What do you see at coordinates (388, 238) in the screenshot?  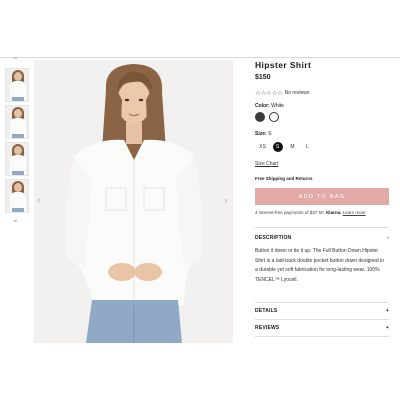 I see `collapse-icon: -` at bounding box center [388, 238].